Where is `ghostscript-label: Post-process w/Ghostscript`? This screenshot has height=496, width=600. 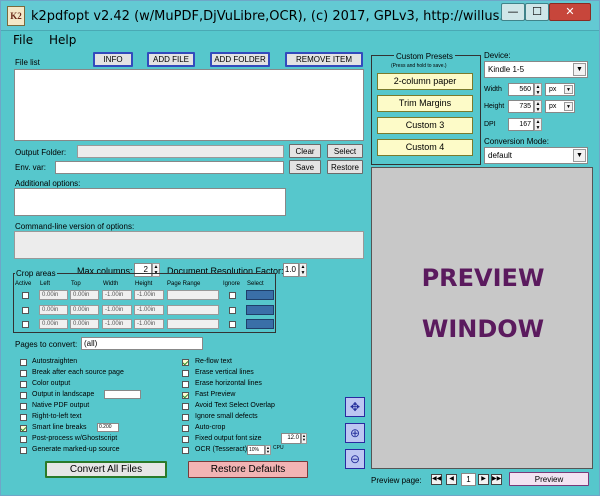
ghostscript-label: Post-process w/Ghostscript is located at coordinates (75, 438).